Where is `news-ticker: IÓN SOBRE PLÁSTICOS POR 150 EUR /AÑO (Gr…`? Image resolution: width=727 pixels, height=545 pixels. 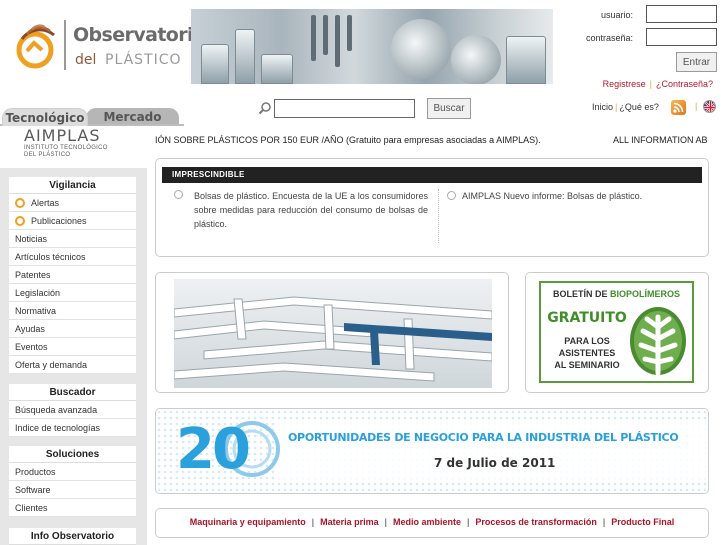
news-ticker: IÓN SOBRE PLÁSTICOS POR 150 EUR /AÑO (Gr… is located at coordinates (432, 140).